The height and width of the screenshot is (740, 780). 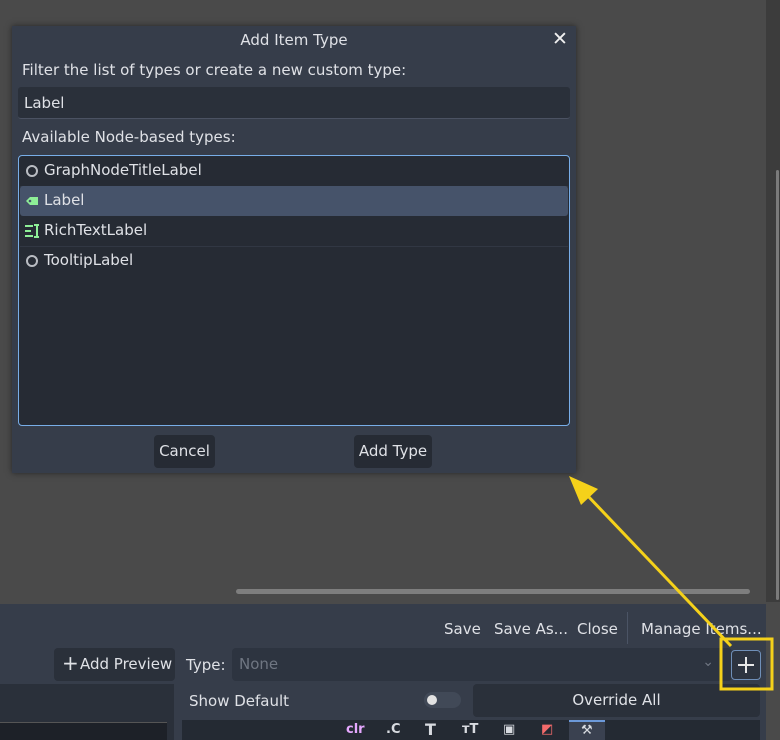 I want to click on type-dropdown: None ⌄, so click(x=482, y=664).